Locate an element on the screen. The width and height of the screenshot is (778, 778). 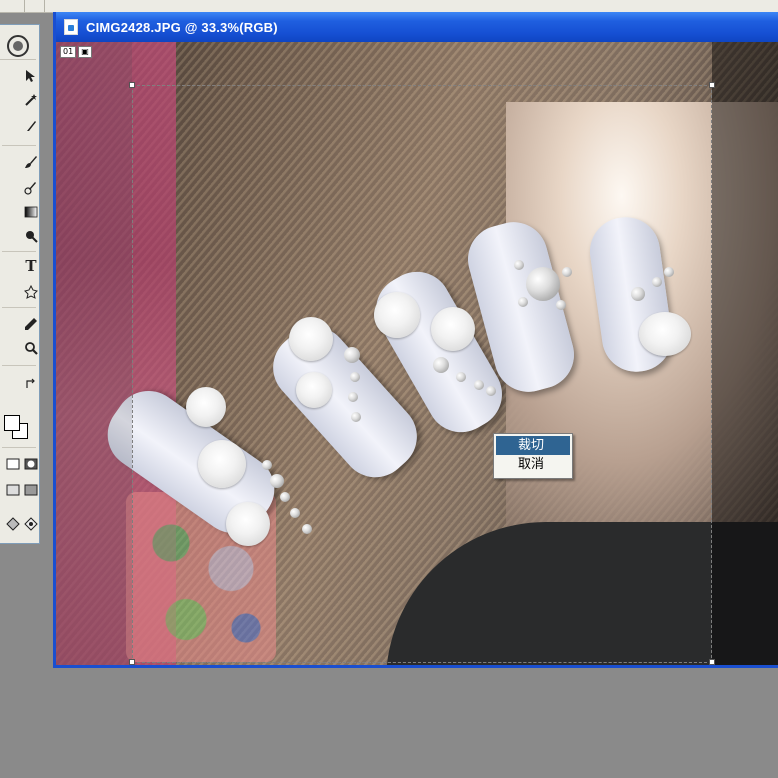
crop-handle-top-right is located at coordinates (712, 85).